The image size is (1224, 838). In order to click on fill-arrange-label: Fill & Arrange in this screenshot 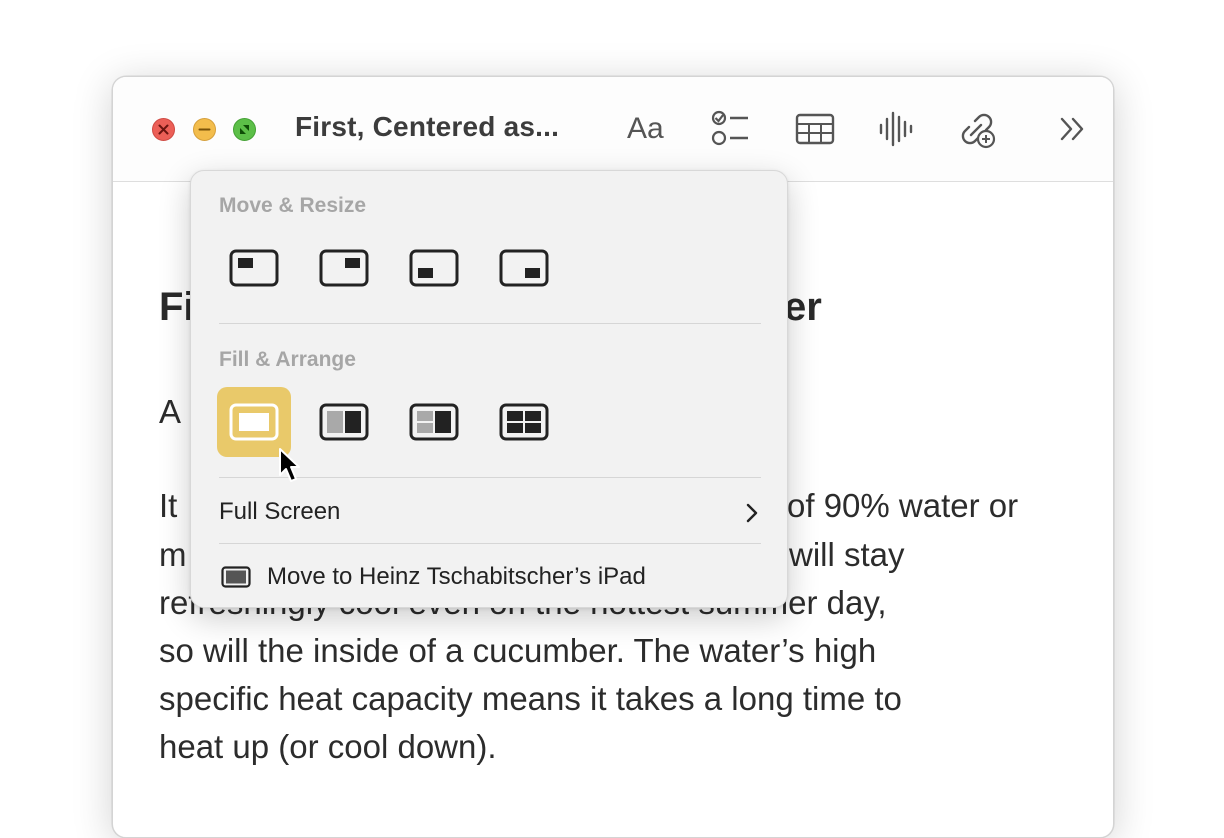, I will do `click(287, 359)`.